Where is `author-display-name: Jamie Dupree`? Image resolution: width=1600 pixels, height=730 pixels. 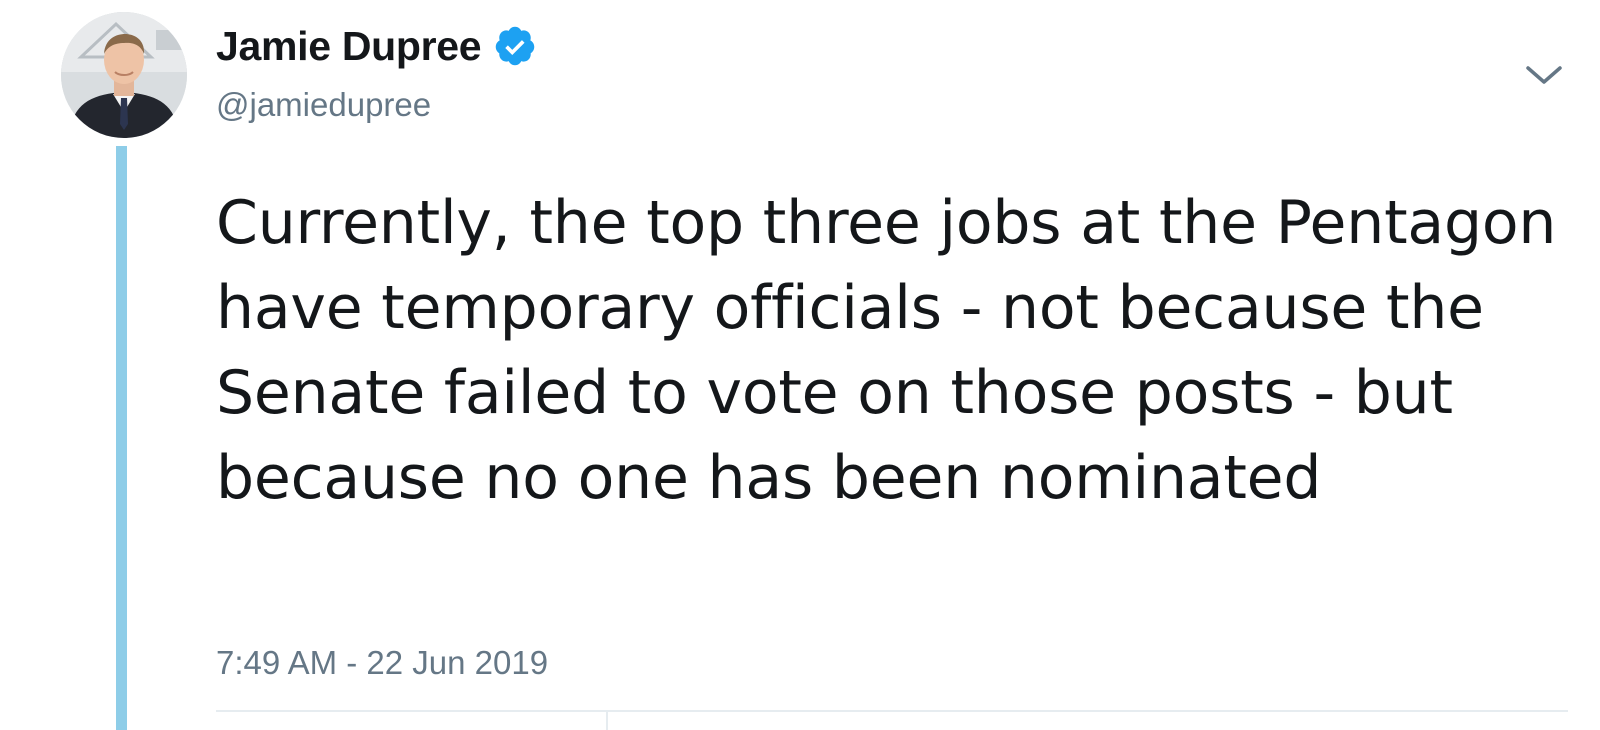
author-display-name: Jamie Dupree is located at coordinates (349, 46).